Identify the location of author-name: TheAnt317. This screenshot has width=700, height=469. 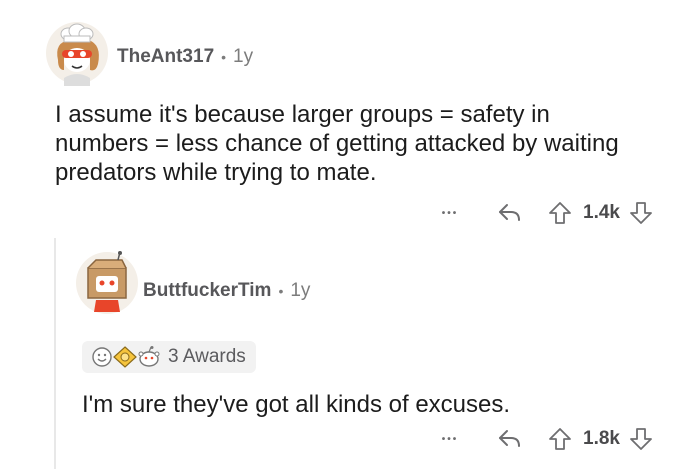
(165, 57).